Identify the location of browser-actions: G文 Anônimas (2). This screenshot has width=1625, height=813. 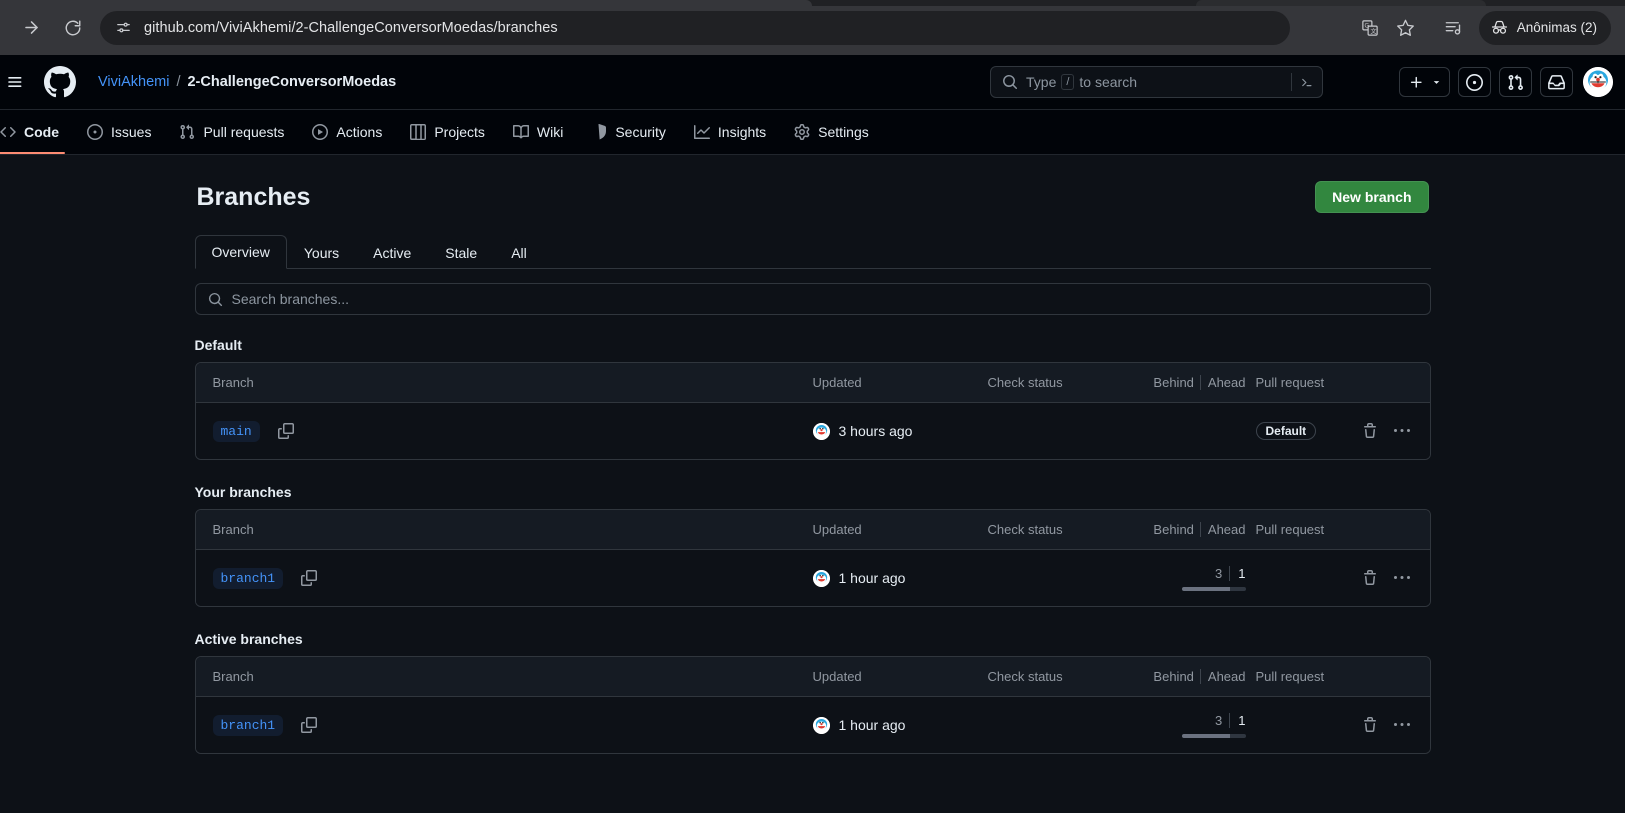
(1482, 27).